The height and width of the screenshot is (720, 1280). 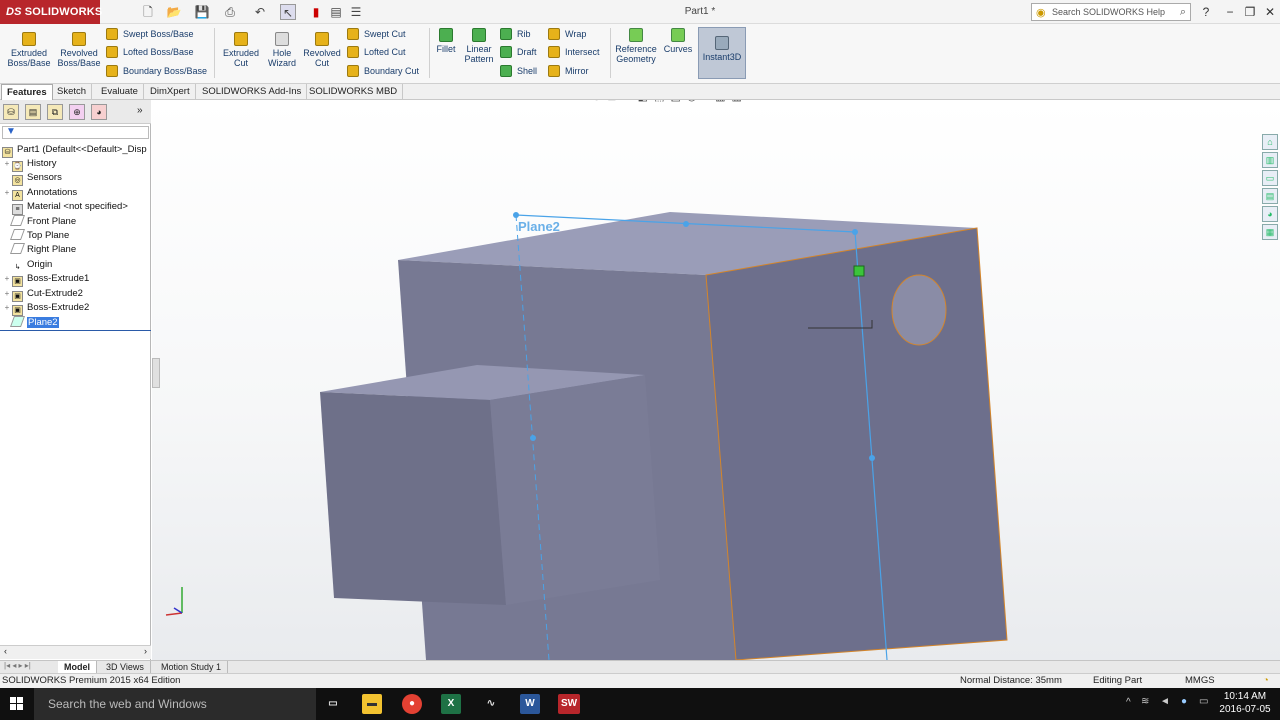 I want to click on extruded-boss-button: Extruded Boss/Base, so click(x=29, y=50).